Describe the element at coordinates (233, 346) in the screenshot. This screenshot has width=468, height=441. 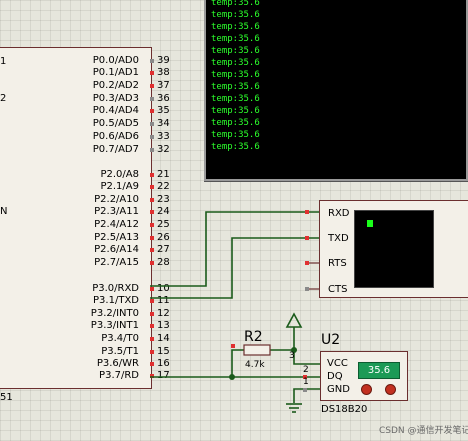
I see `r2-pin-dot` at that location.